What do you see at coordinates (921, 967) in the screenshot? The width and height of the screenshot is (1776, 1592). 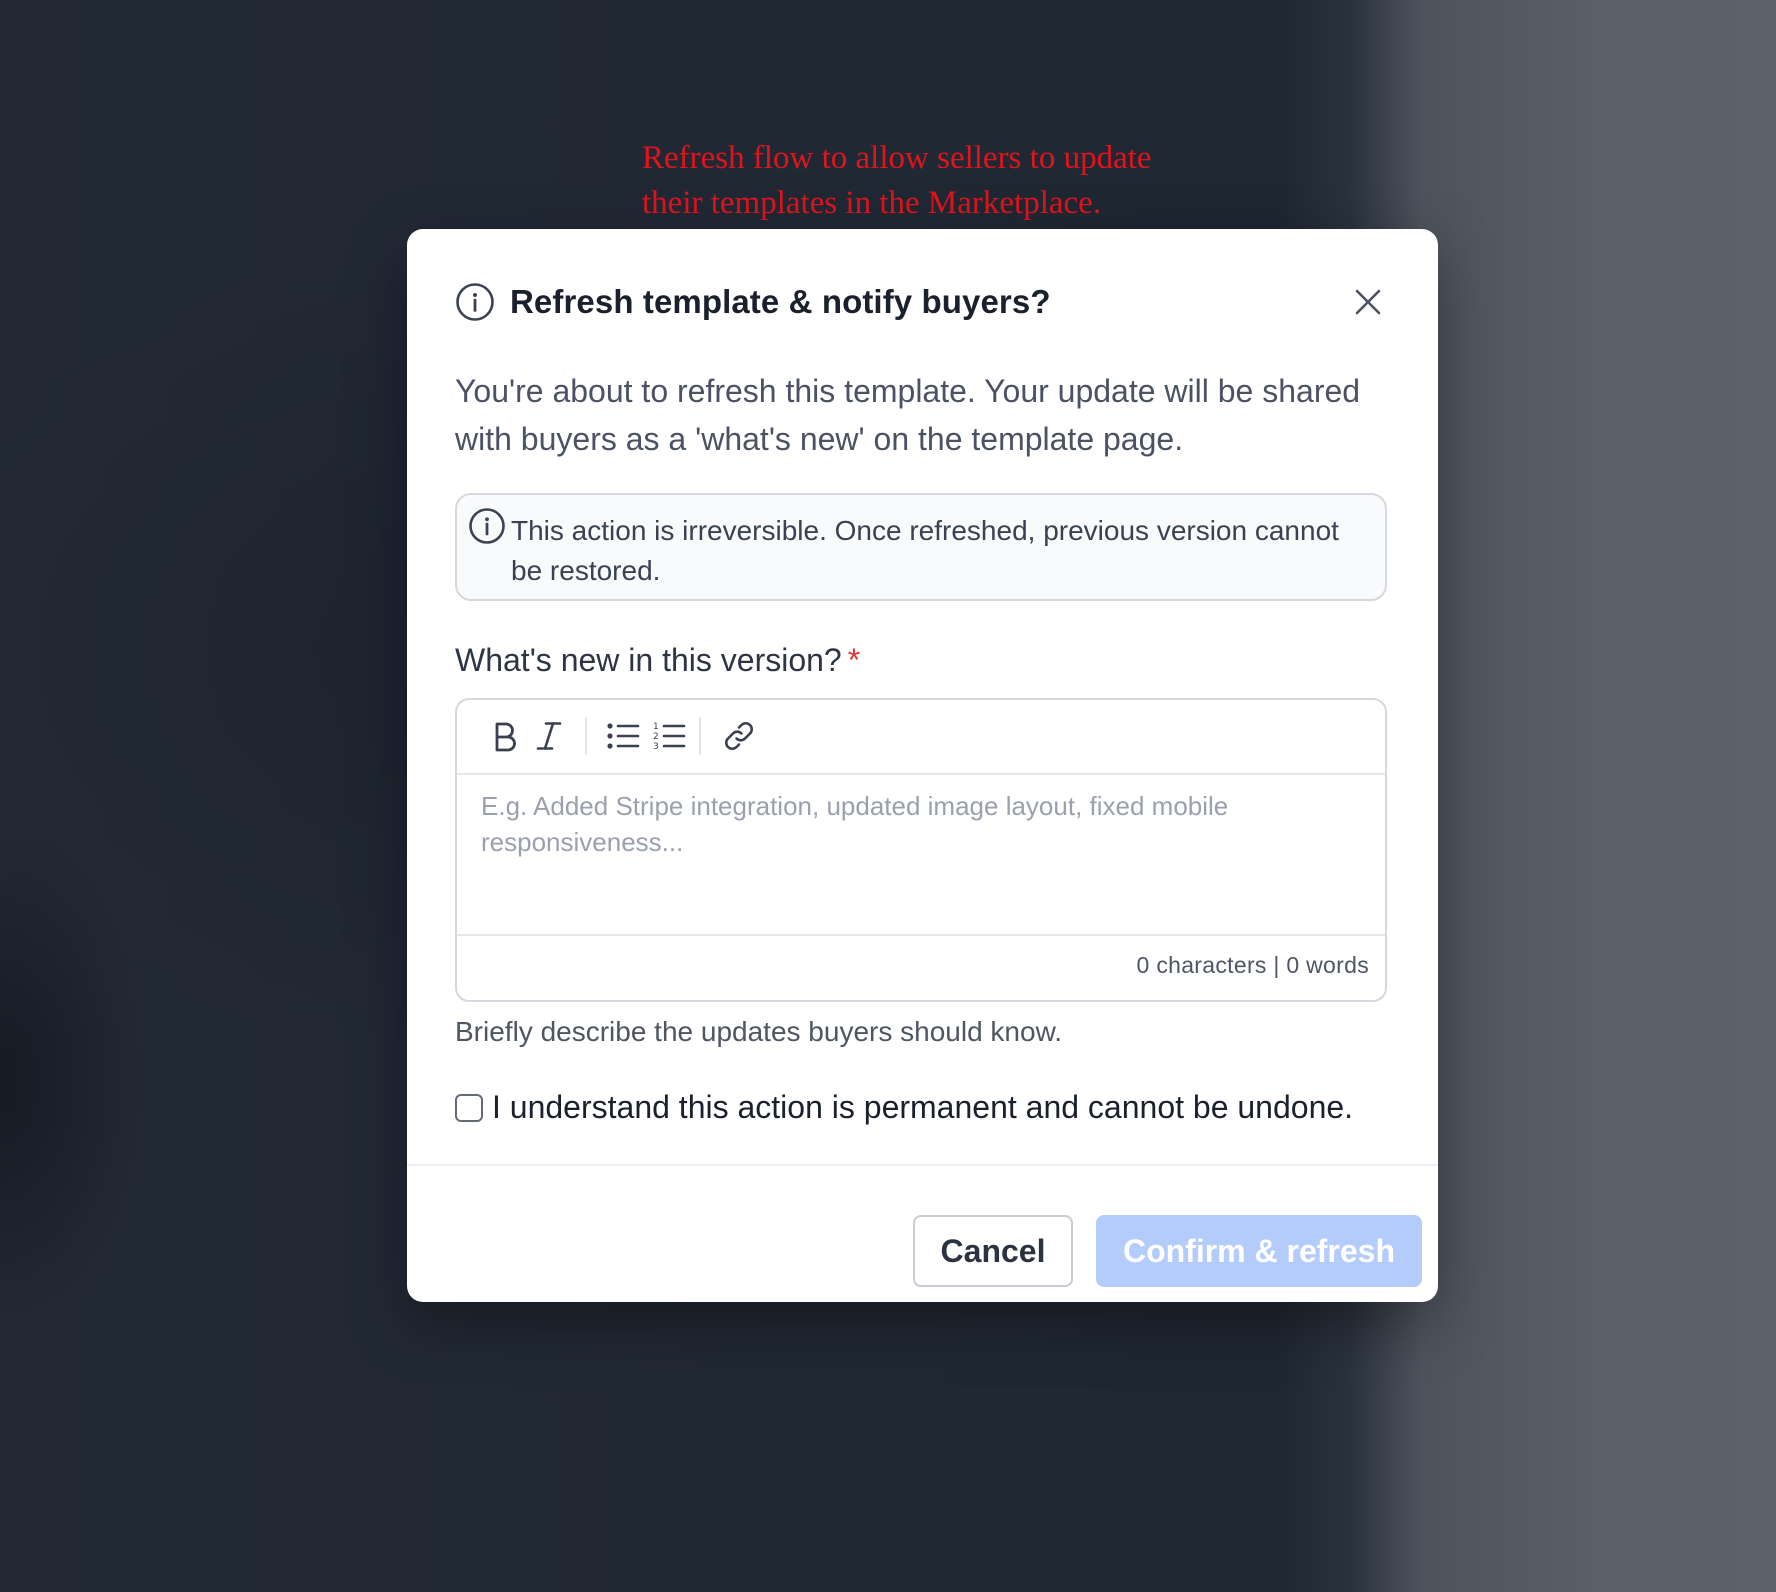 I see `editor-footer: 0 characters | 0 words` at bounding box center [921, 967].